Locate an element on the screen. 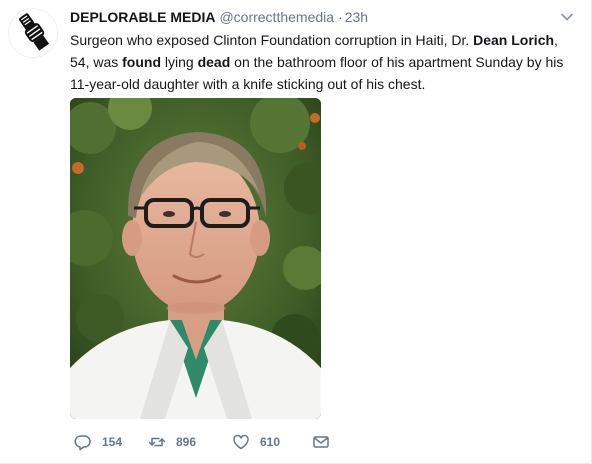 The width and height of the screenshot is (592, 464). retweet-count: 896 is located at coordinates (186, 442).